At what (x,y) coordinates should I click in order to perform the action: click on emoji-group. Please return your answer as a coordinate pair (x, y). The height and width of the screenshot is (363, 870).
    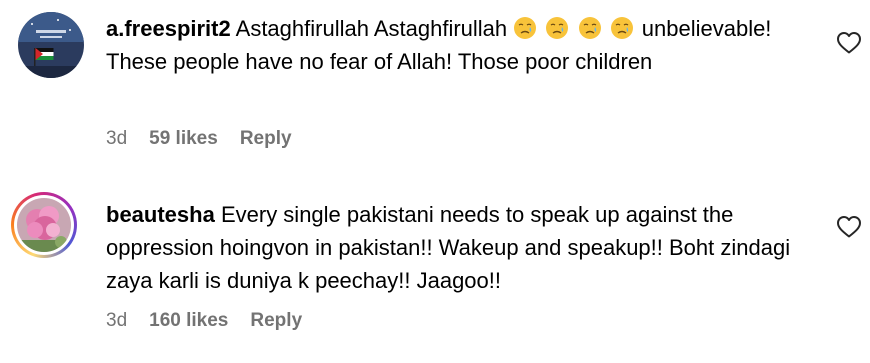
    Looking at the image, I should click on (577, 28).